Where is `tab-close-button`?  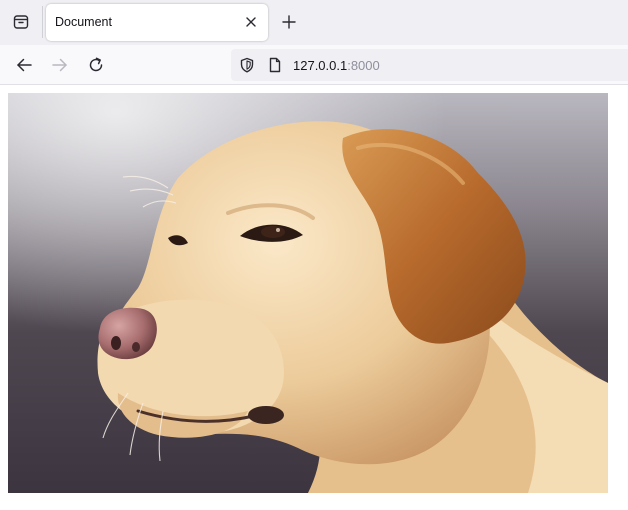
tab-close-button is located at coordinates (251, 22).